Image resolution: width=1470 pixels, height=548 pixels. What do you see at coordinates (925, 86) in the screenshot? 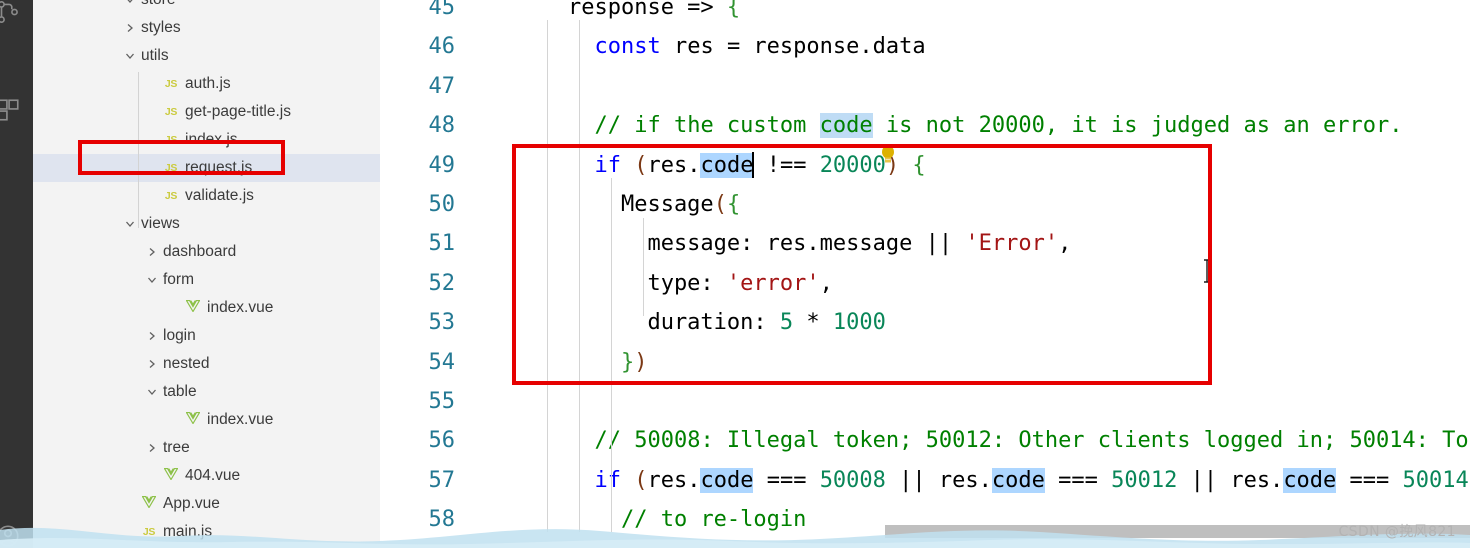
I see `code-line: 47` at bounding box center [925, 86].